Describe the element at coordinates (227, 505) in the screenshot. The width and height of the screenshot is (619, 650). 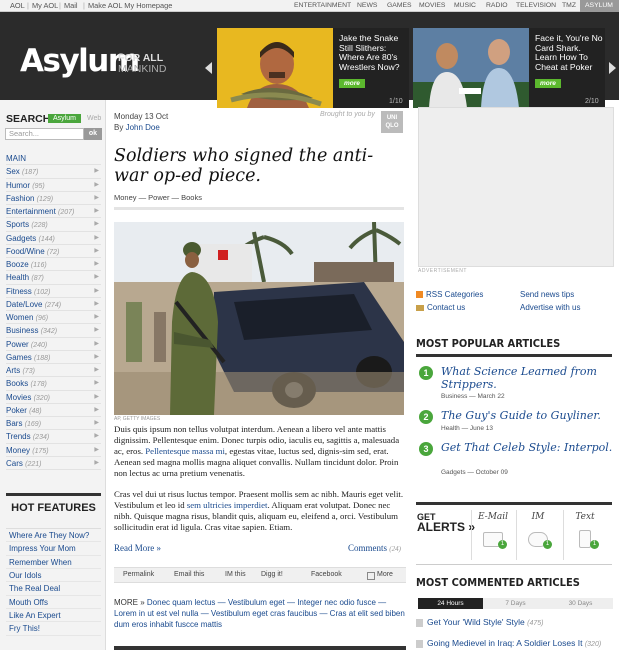
I see `inline-link: sem ultricies imperdiet` at that location.